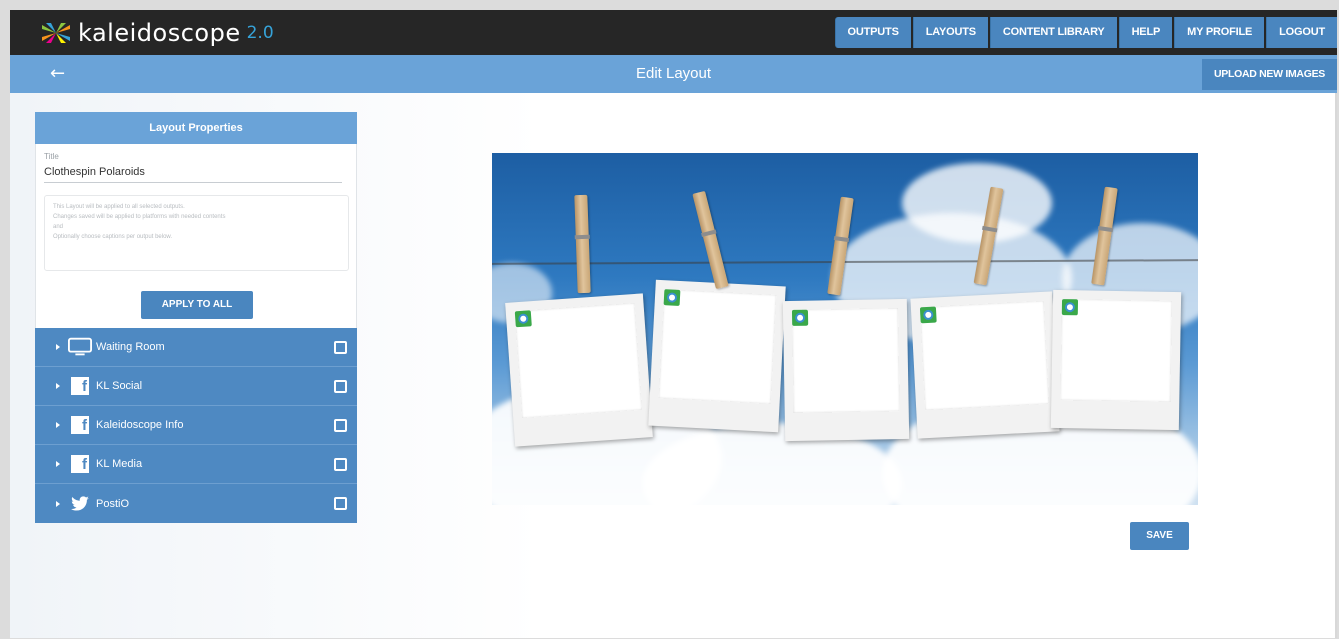 This screenshot has width=1339, height=639. Describe the element at coordinates (58, 227) in the screenshot. I see `description-line: and` at that location.